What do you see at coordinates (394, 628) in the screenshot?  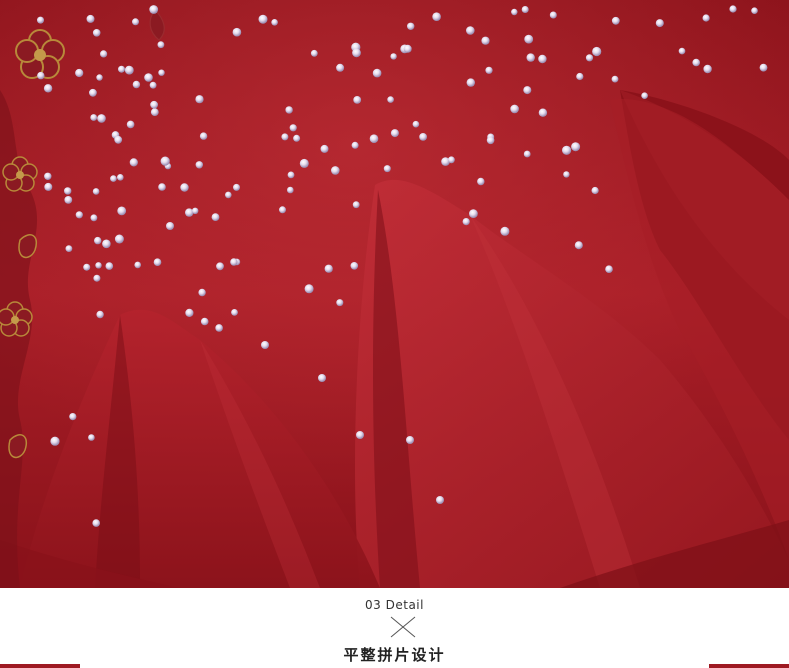 I see `caption-area: 03 Detail 平整拼片设计` at bounding box center [394, 628].